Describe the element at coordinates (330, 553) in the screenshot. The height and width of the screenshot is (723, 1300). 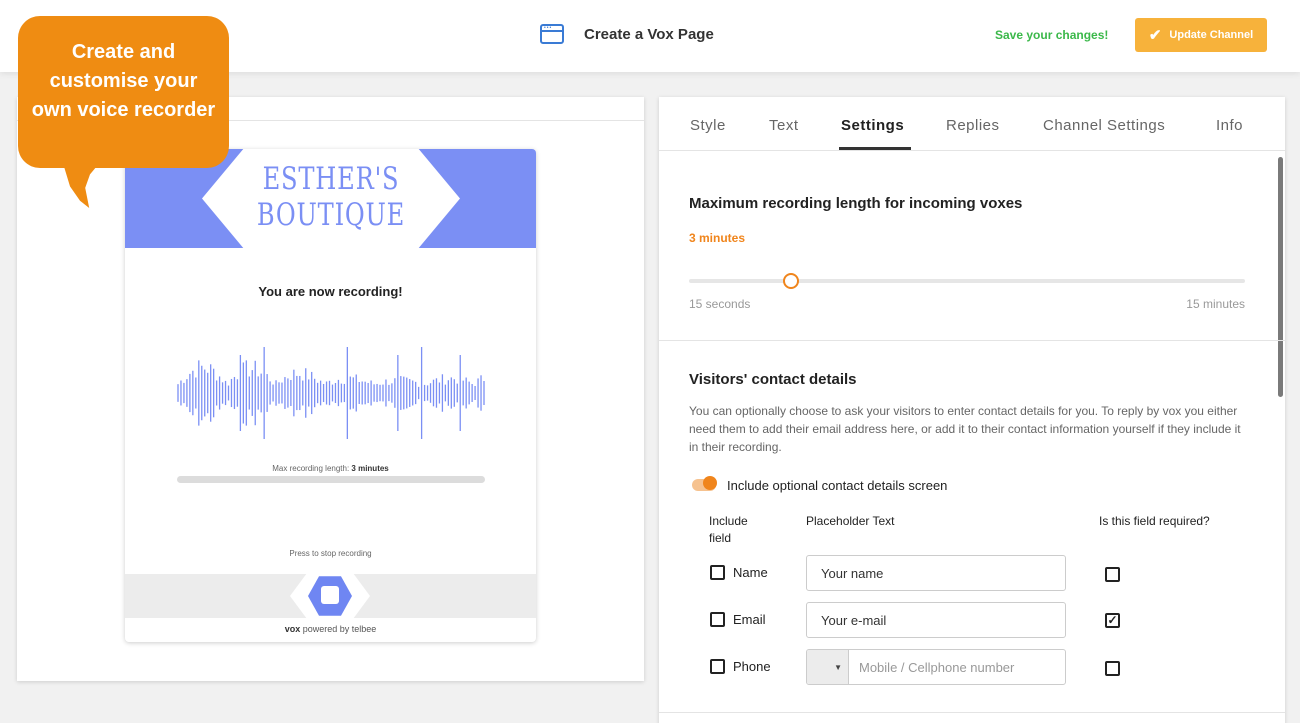
I see `press-stop-caption: Press to stop recording` at that location.